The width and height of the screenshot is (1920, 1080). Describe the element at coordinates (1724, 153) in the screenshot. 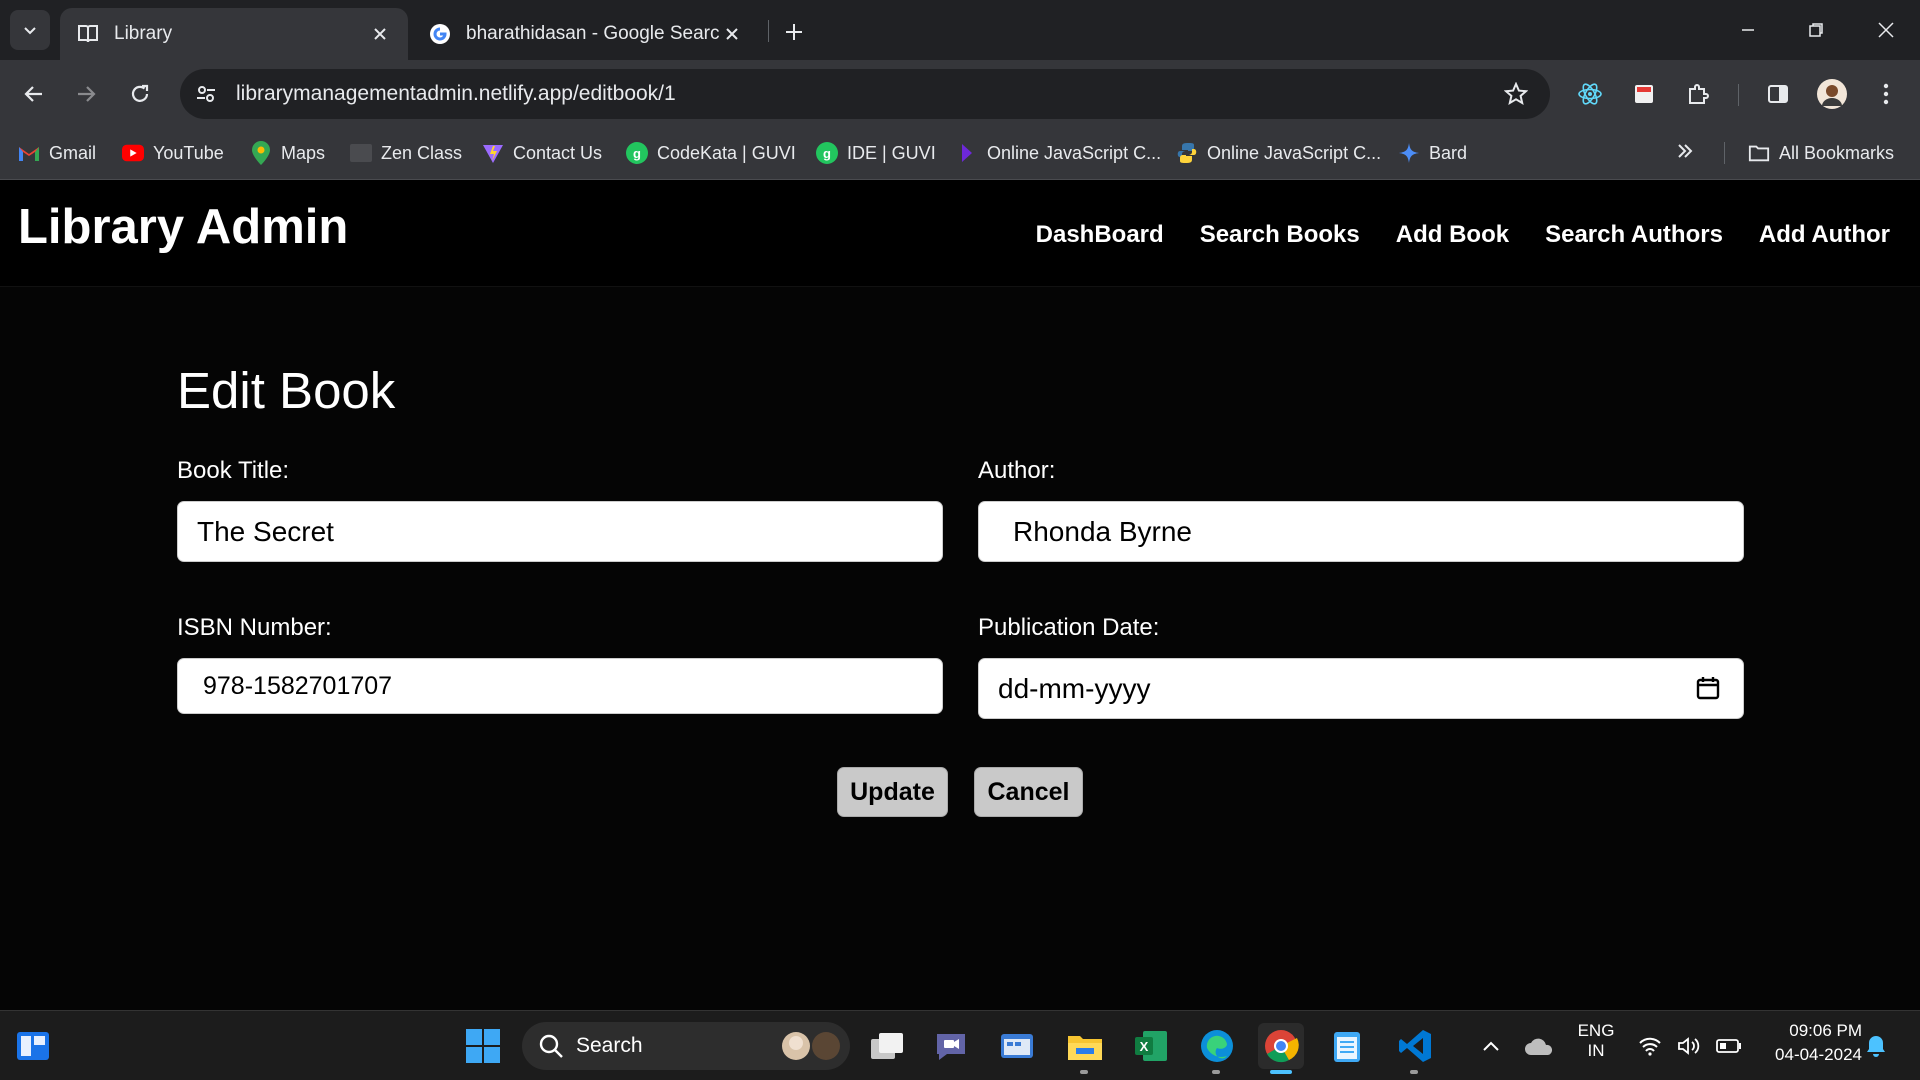

I see `bookmarks-divider` at that location.